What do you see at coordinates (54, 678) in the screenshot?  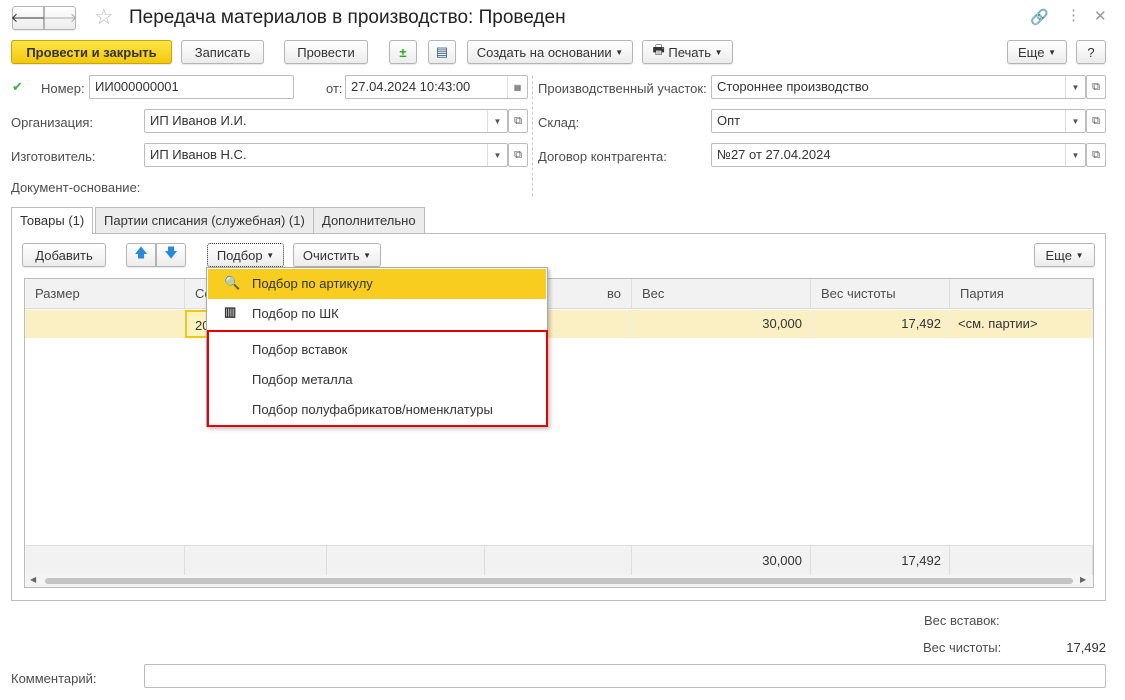 I see `comment-label: Комментарий:` at bounding box center [54, 678].